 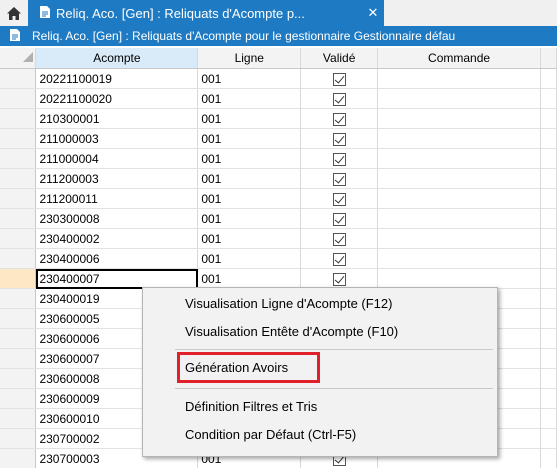 What do you see at coordinates (373, 13) in the screenshot?
I see `close-tab-icon: ✕` at bounding box center [373, 13].